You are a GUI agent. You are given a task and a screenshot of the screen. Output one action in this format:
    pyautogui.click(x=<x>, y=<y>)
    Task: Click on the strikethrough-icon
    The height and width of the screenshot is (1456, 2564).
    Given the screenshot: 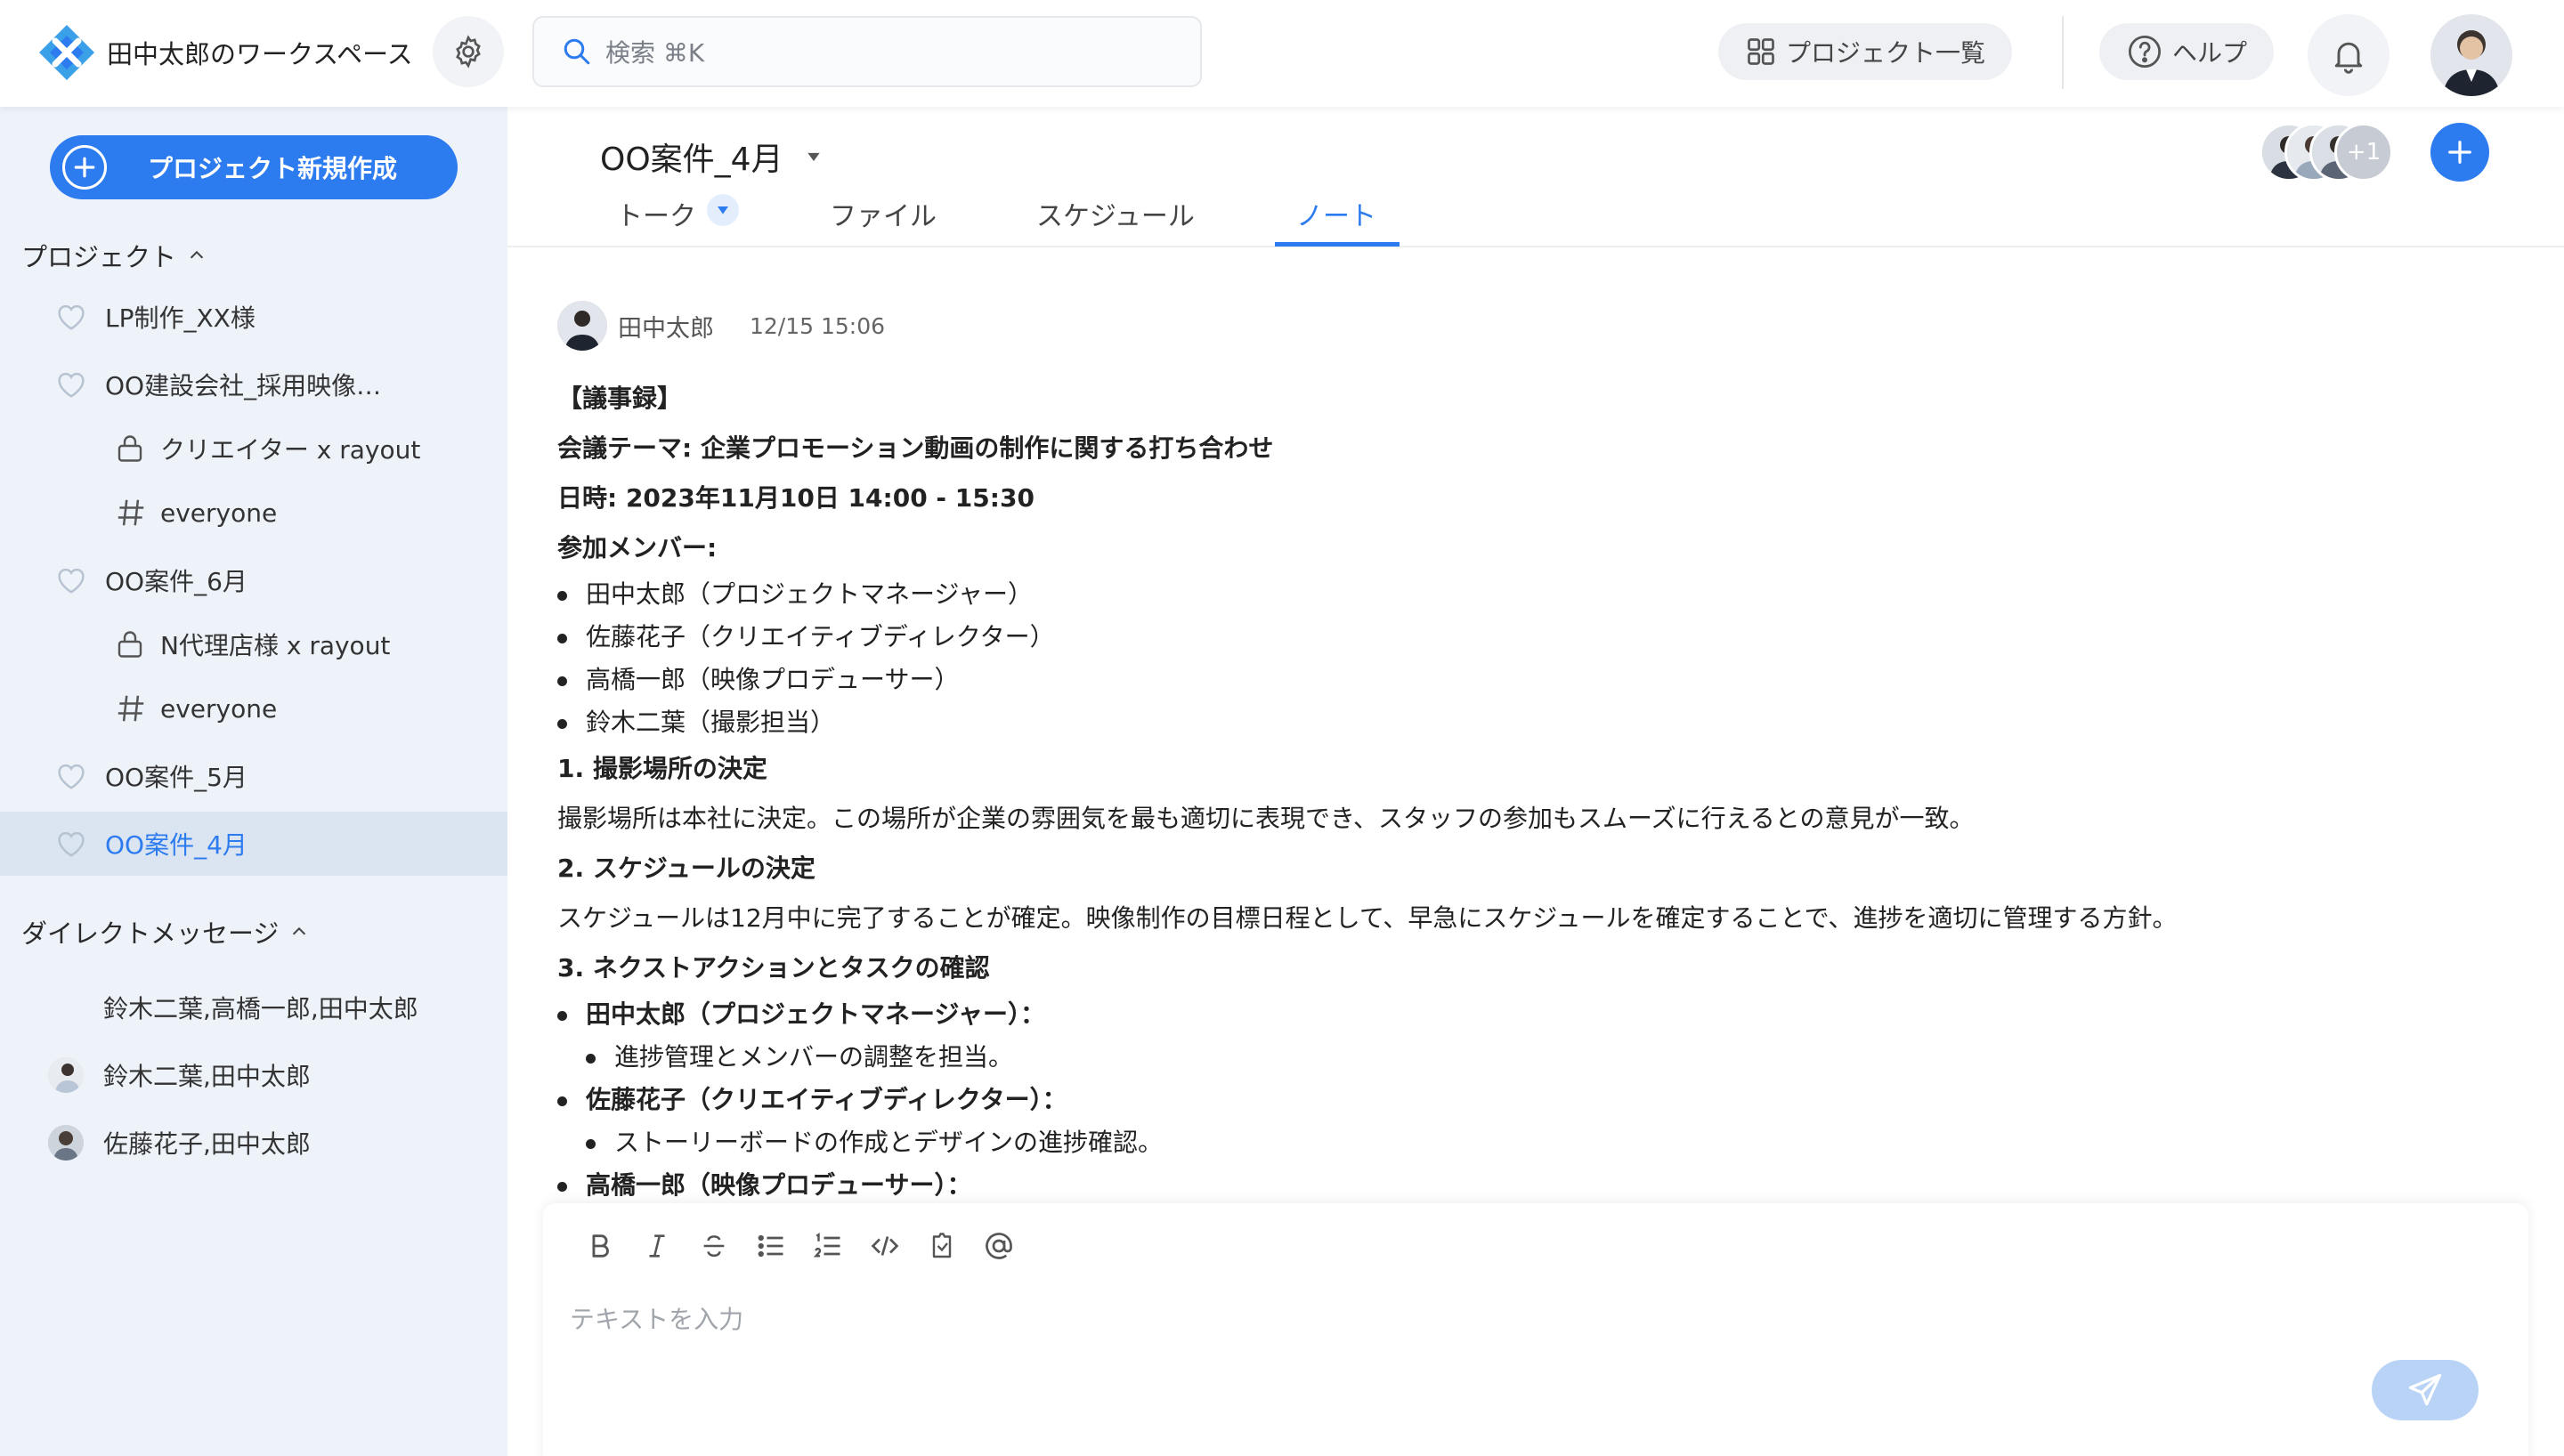 What is the action you would take?
    pyautogui.click(x=714, y=1246)
    